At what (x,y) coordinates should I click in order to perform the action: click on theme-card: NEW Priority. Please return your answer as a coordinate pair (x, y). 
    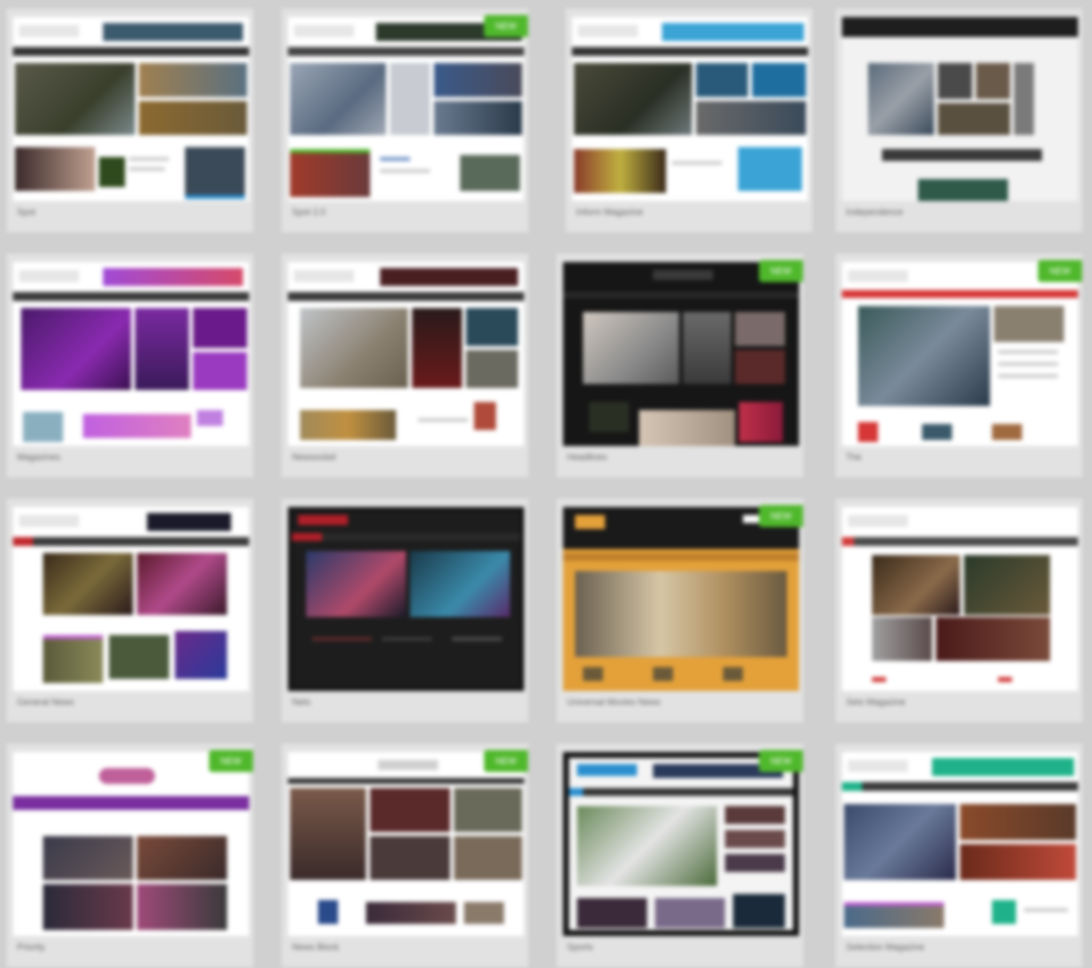
    Looking at the image, I should click on (130, 855).